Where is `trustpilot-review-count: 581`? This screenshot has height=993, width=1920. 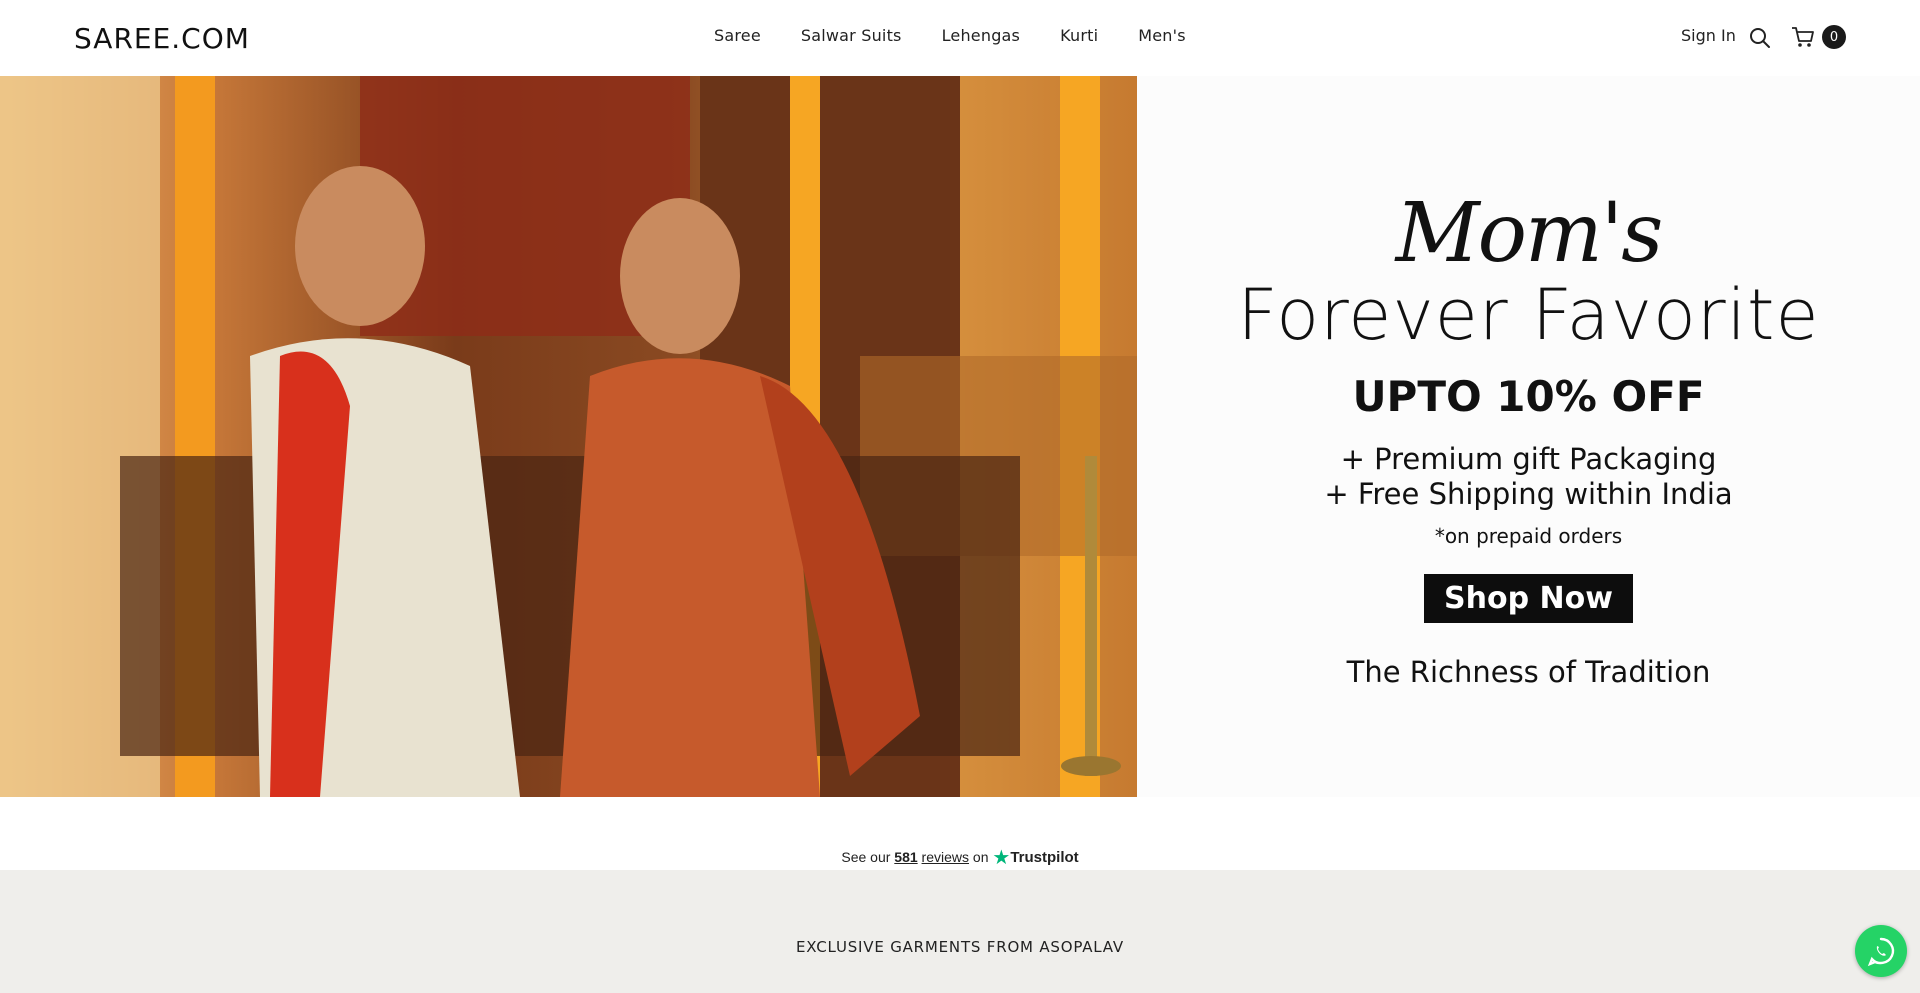
trustpilot-review-count: 581 is located at coordinates (905, 857).